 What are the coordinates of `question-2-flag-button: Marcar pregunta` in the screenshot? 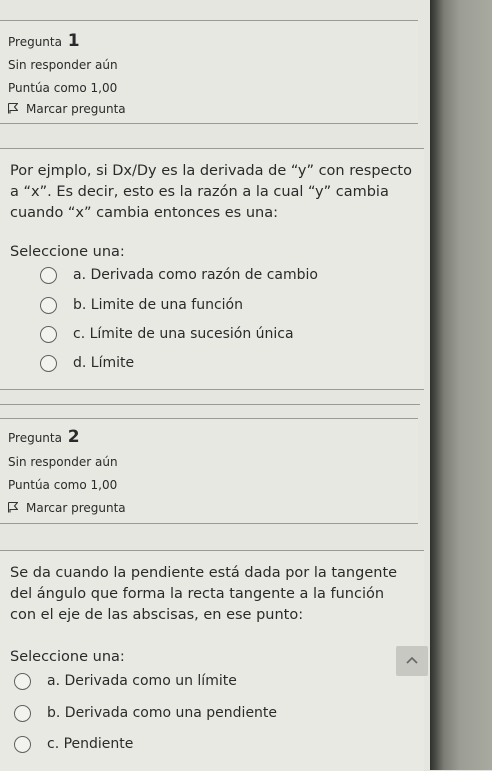 It's located at (67, 508).